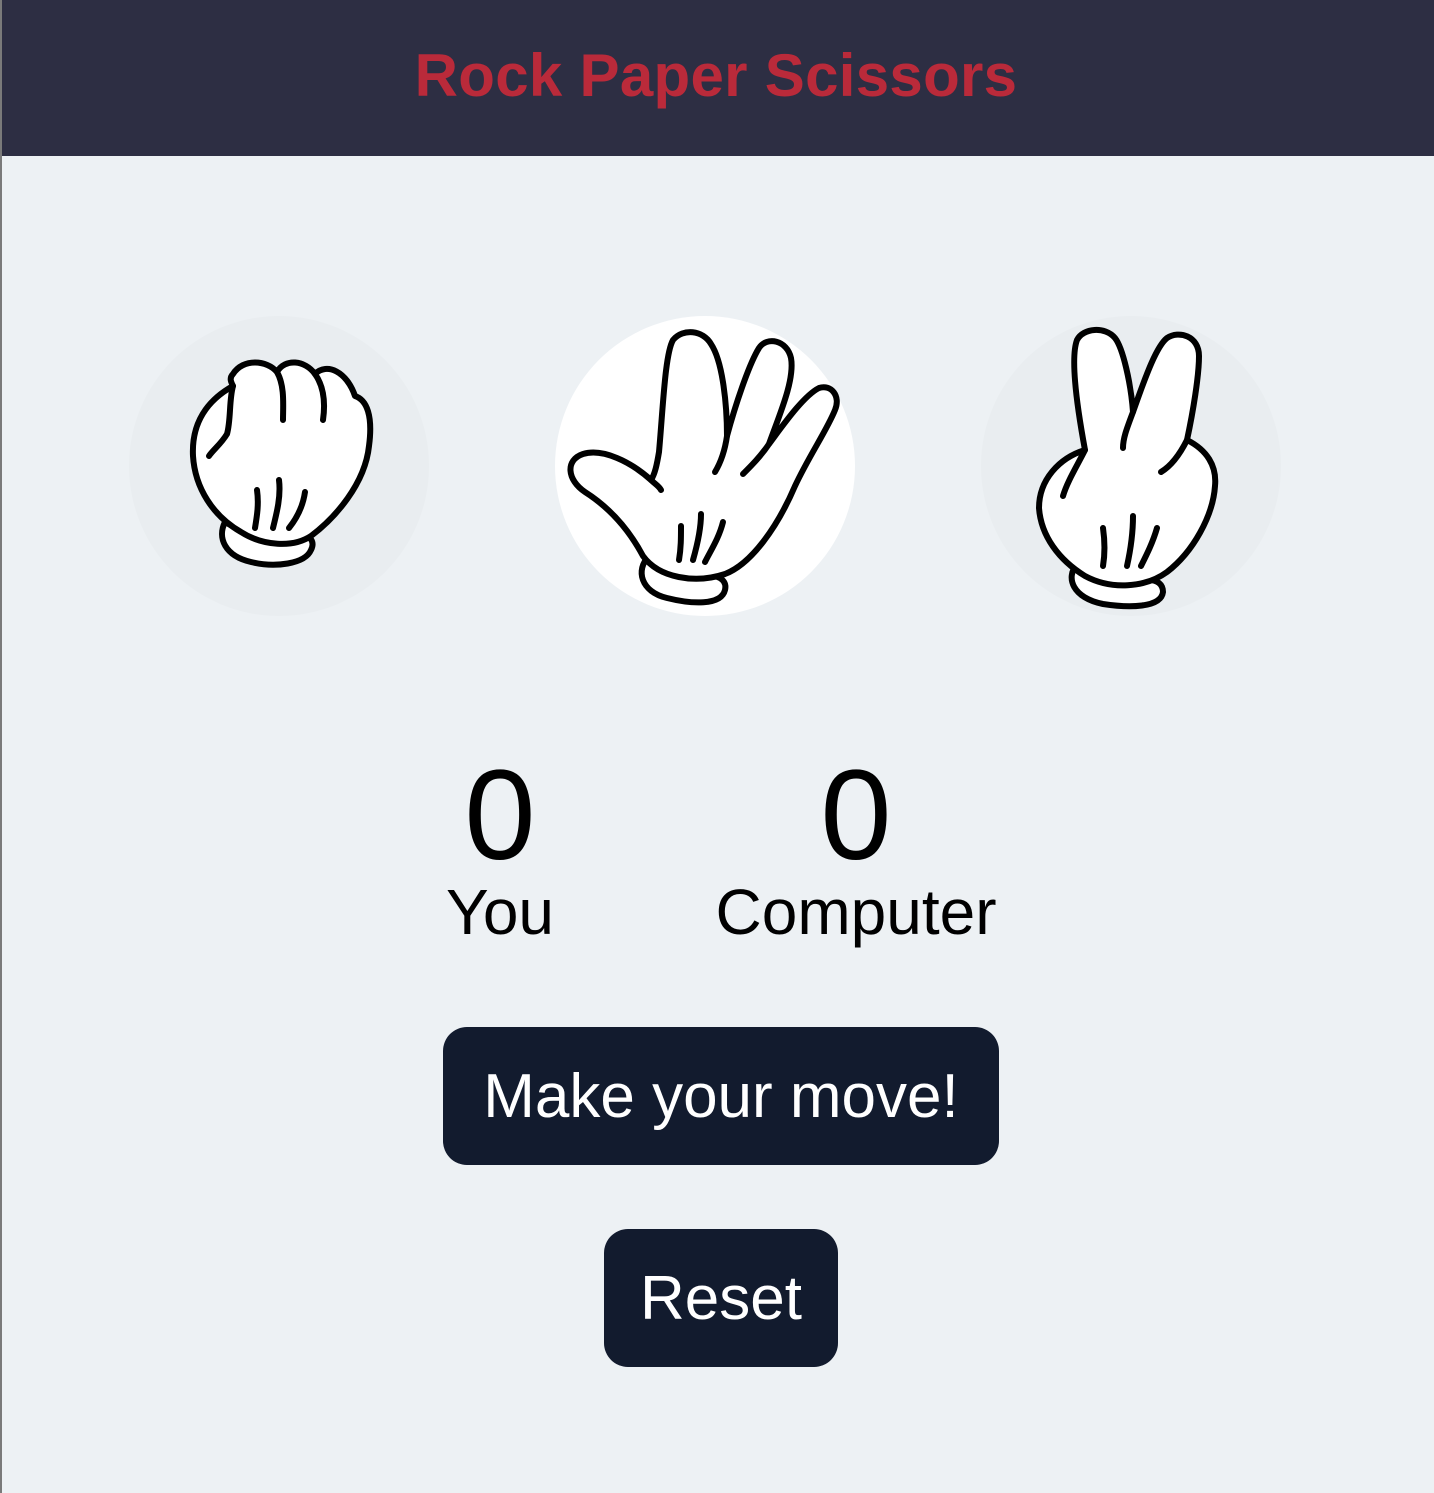  I want to click on computer-score-value: 0, so click(856, 815).